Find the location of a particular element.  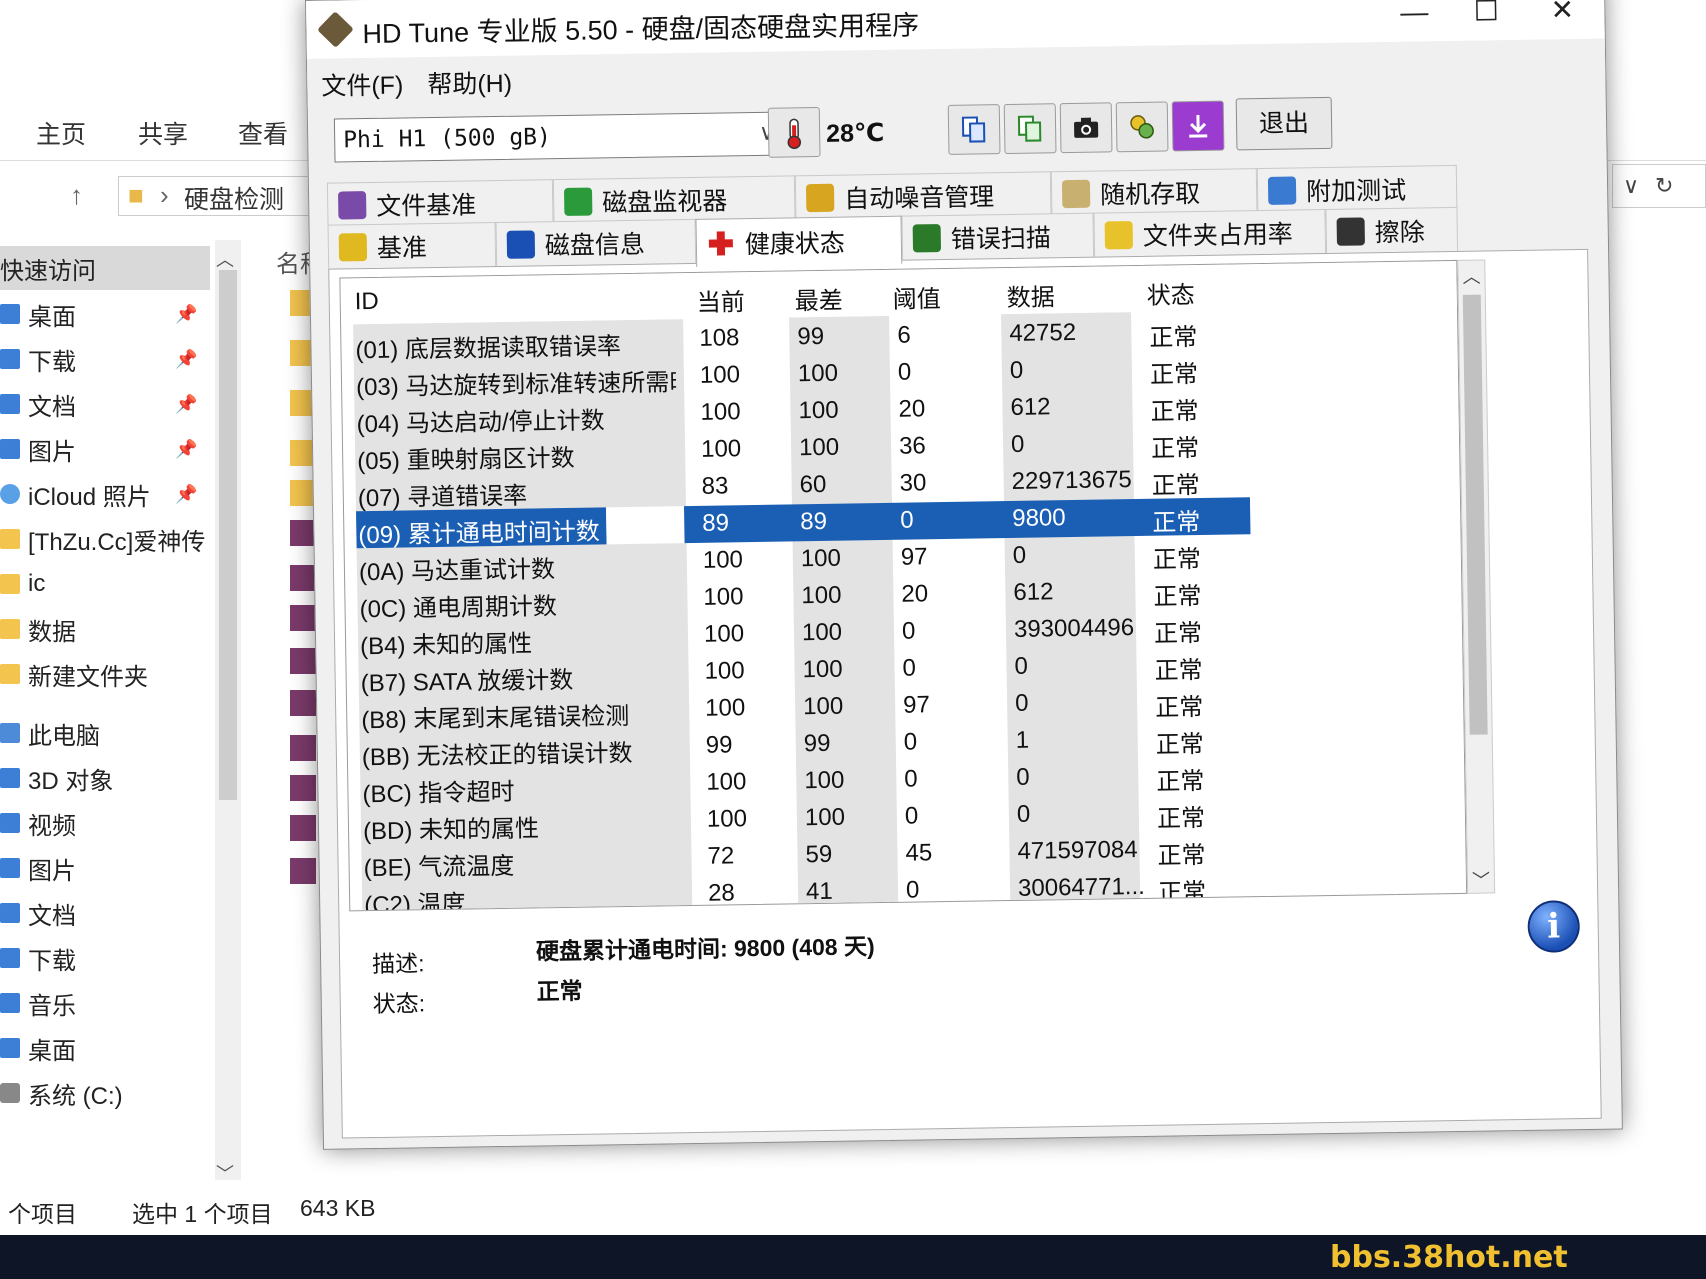

tab-random-access: 随机存取 is located at coordinates (1154, 192).